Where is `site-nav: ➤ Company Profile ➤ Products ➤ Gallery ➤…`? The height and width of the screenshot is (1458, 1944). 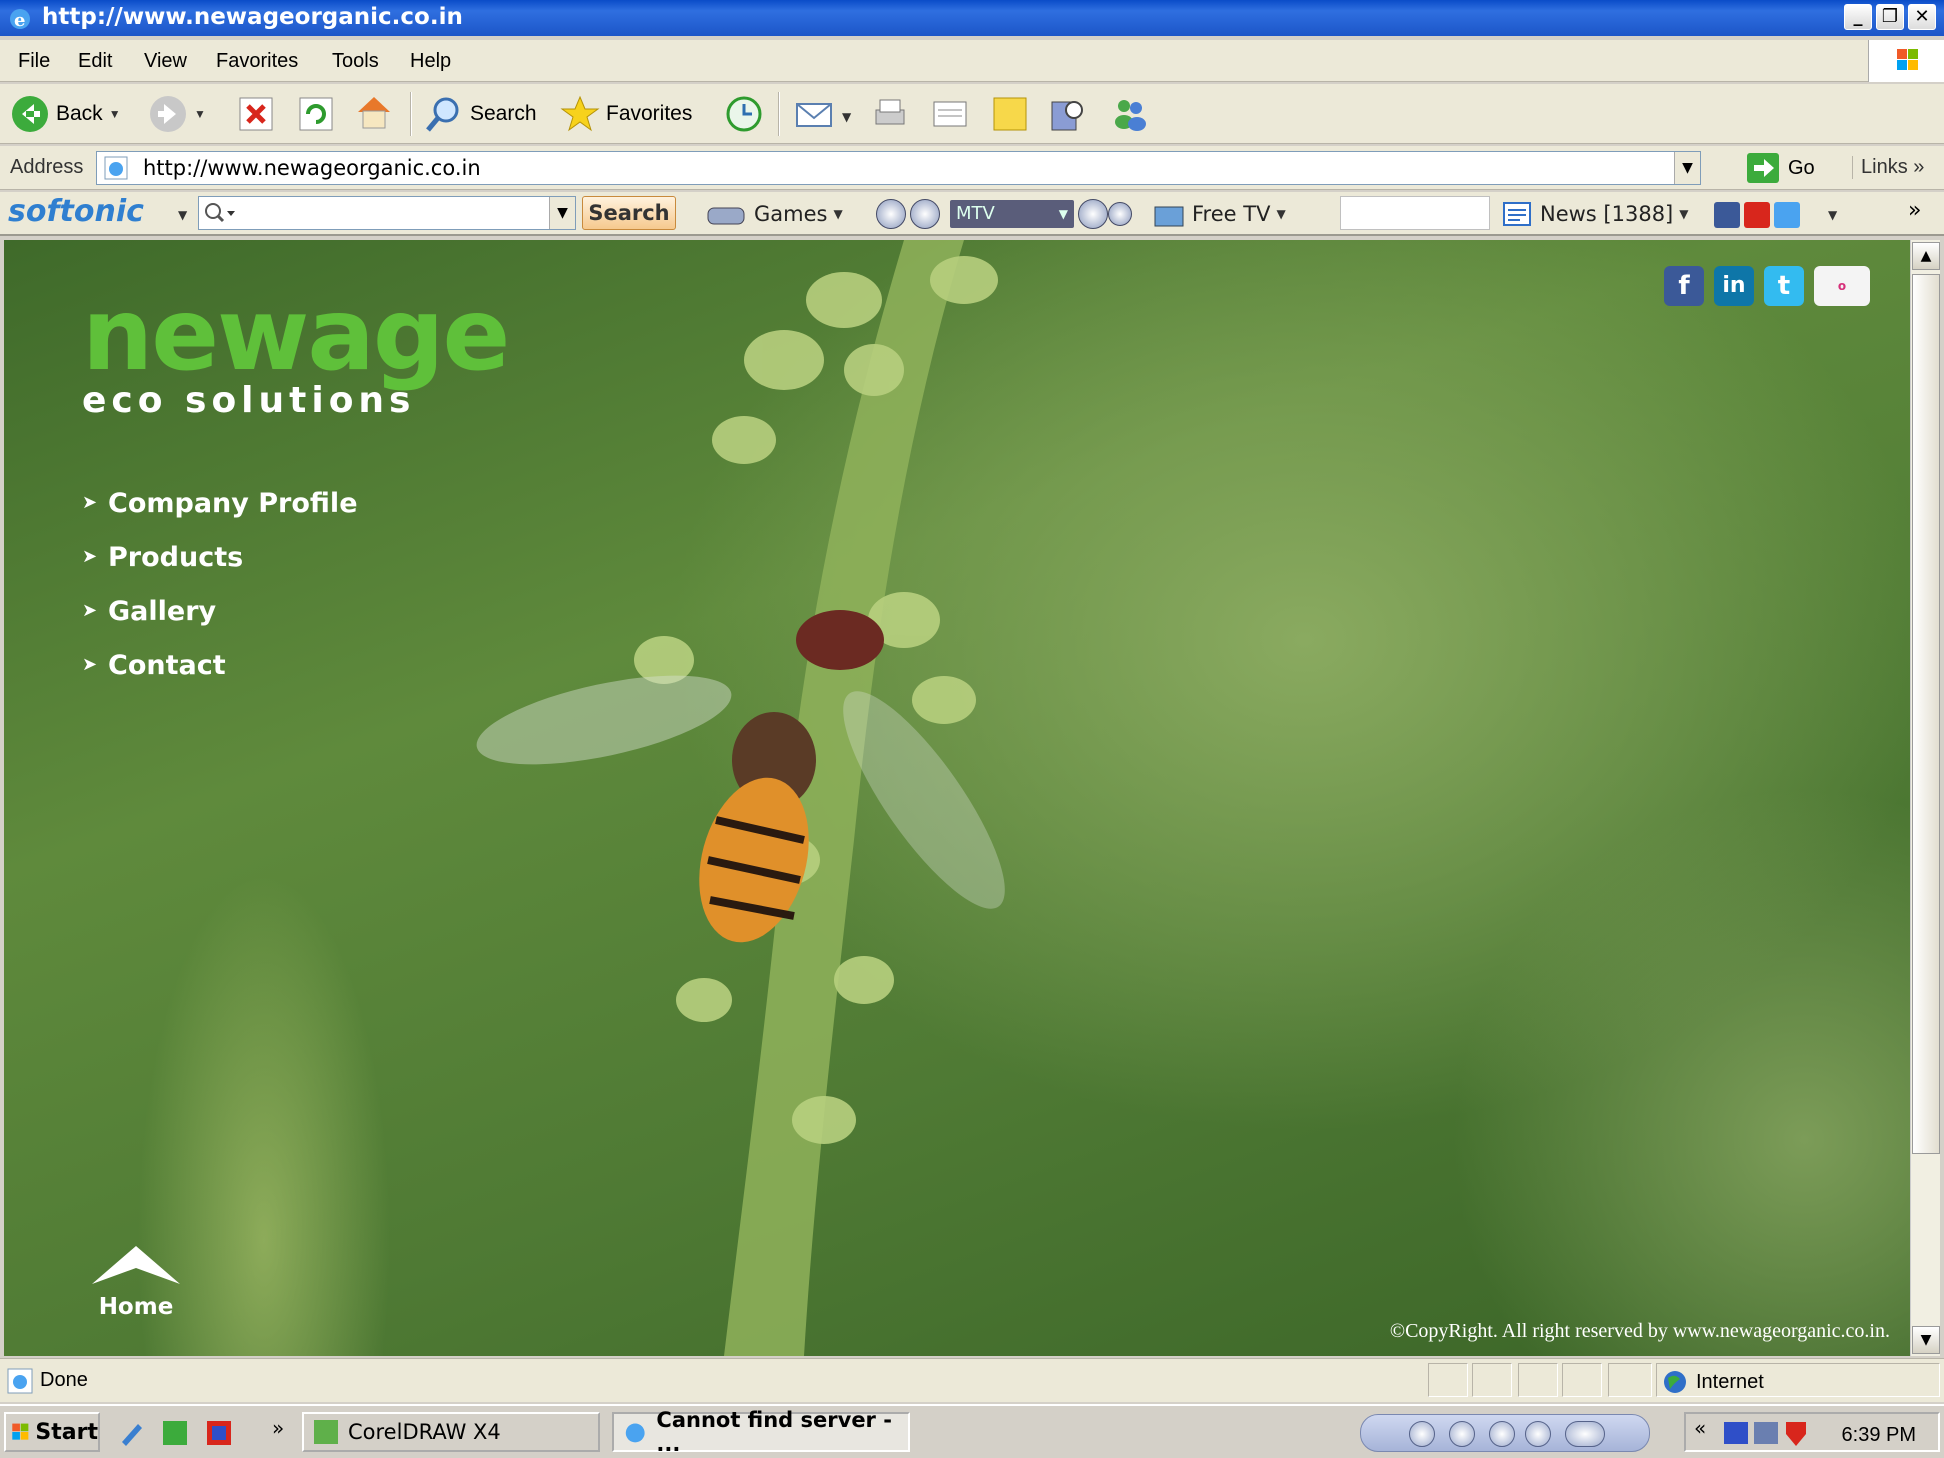
site-nav: ➤ Company Profile ➤ Products ➤ Gallery ➤… is located at coordinates (220, 584).